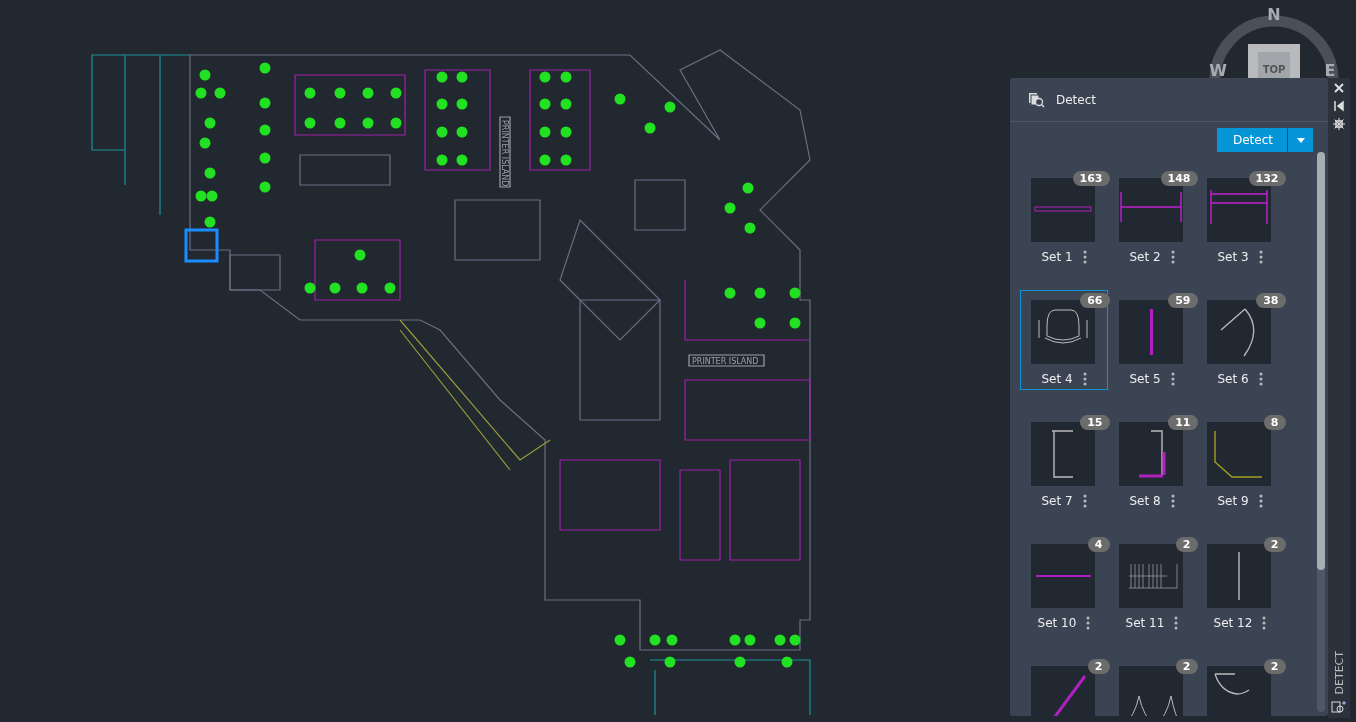  I want to click on set-card: 132 Set 3, so click(1240, 218).